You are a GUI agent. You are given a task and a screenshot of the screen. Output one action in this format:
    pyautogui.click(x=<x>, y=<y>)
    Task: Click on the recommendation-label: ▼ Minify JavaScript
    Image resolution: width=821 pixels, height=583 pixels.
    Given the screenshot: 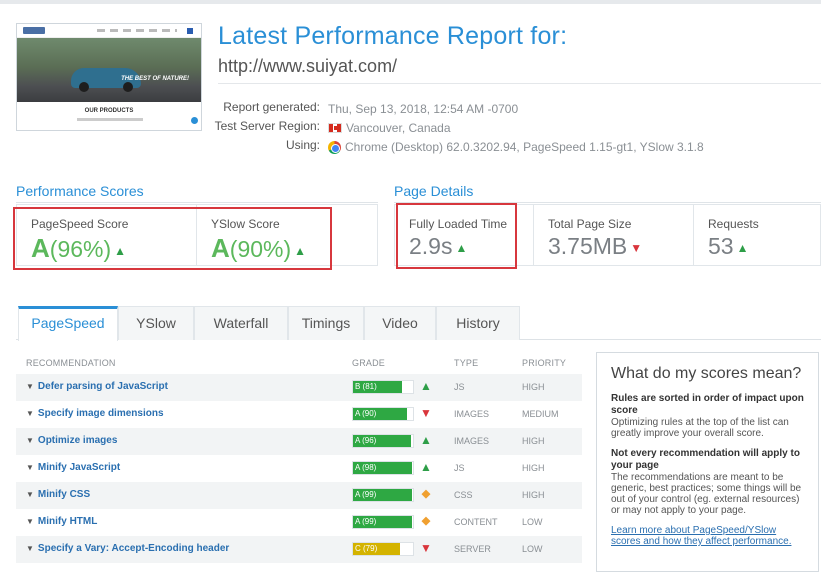 What is the action you would take?
    pyautogui.click(x=73, y=467)
    